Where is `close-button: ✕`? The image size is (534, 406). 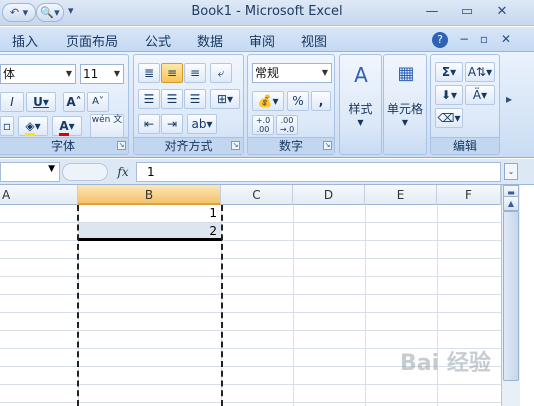
close-button: ✕ is located at coordinates (502, 12).